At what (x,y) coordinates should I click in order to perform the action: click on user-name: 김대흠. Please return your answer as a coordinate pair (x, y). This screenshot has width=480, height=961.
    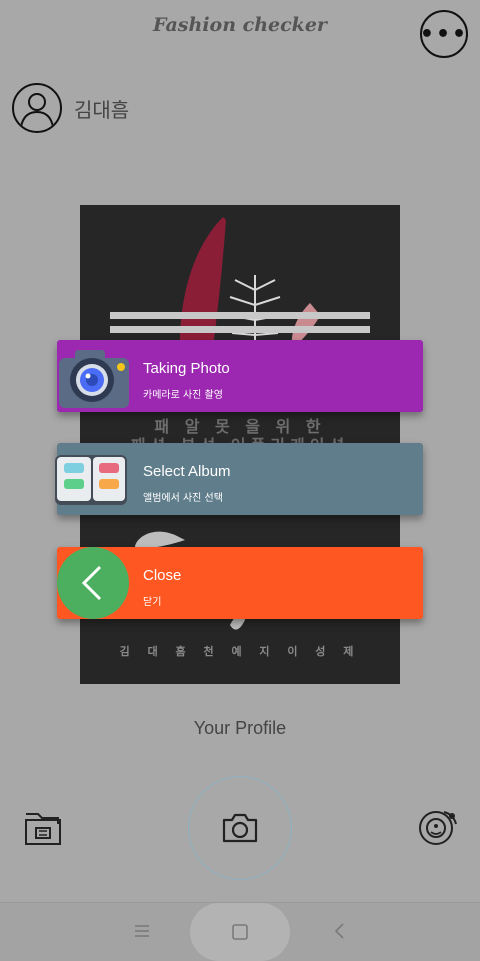
    Looking at the image, I should click on (102, 110).